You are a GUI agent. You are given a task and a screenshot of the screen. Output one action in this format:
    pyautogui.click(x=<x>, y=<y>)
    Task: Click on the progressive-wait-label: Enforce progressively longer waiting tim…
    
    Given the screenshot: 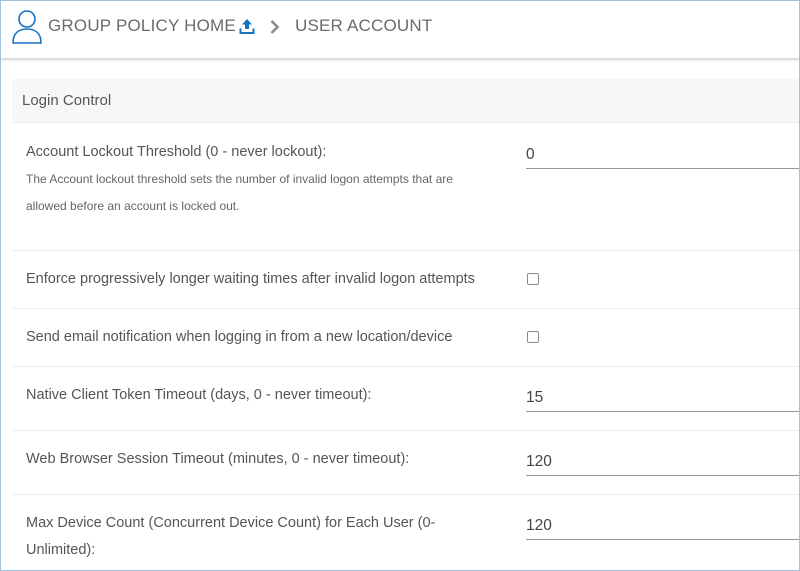 What is the action you would take?
    pyautogui.click(x=250, y=279)
    